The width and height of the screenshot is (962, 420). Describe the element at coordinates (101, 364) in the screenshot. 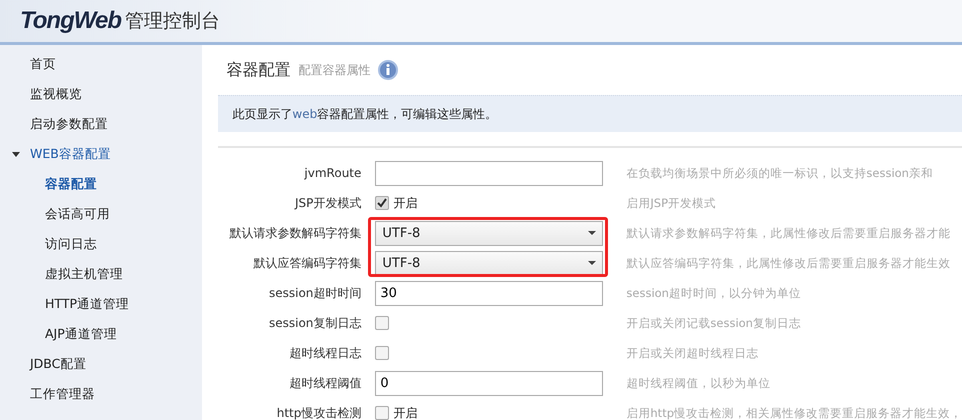

I see `nav-item: JDBC配置` at that location.